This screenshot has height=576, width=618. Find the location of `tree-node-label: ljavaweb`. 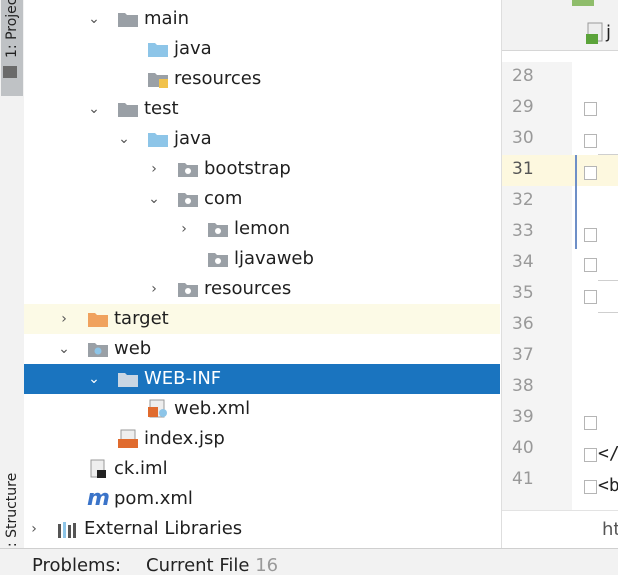

tree-node-label: ljavaweb is located at coordinates (274, 258).